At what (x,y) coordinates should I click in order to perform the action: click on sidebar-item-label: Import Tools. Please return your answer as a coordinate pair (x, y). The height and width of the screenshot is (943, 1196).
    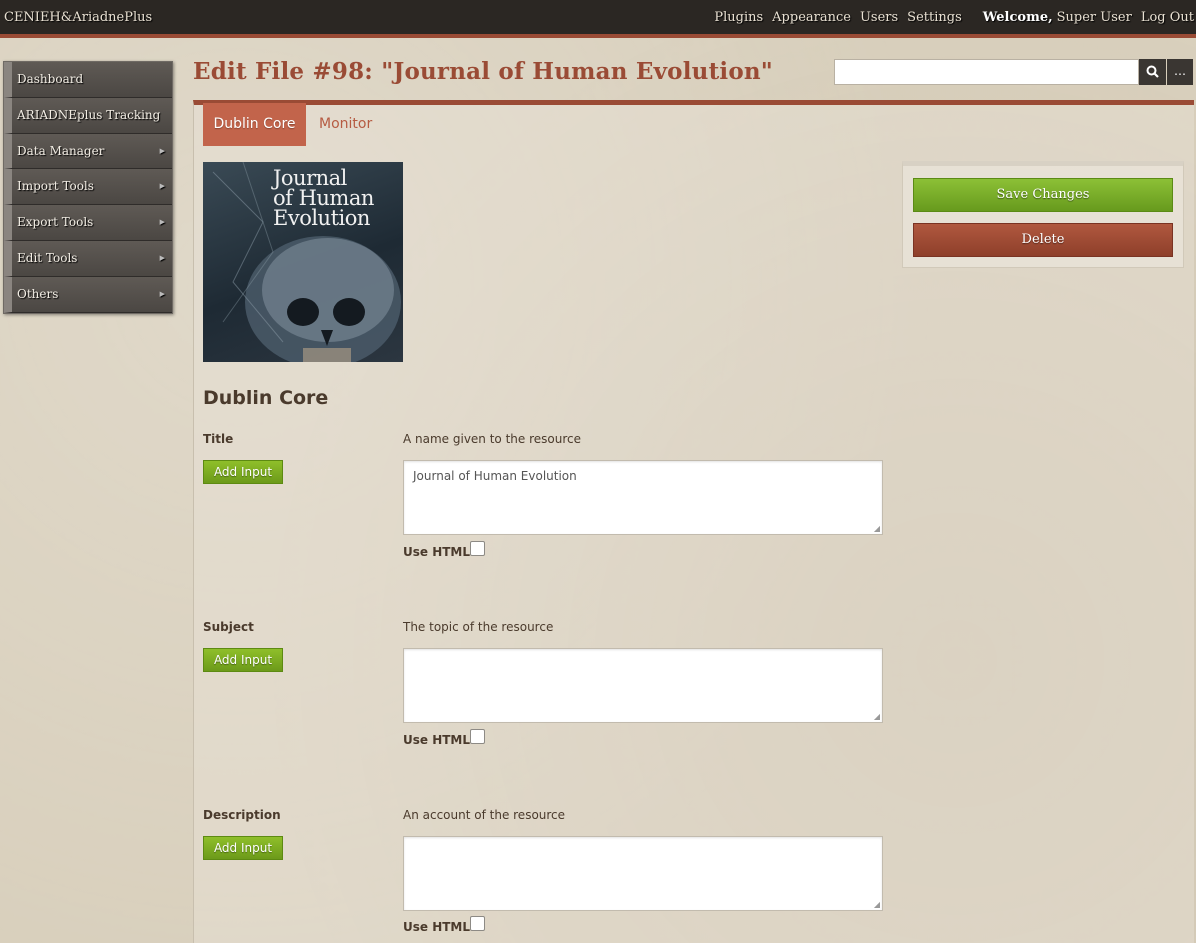
    Looking at the image, I should click on (55, 186).